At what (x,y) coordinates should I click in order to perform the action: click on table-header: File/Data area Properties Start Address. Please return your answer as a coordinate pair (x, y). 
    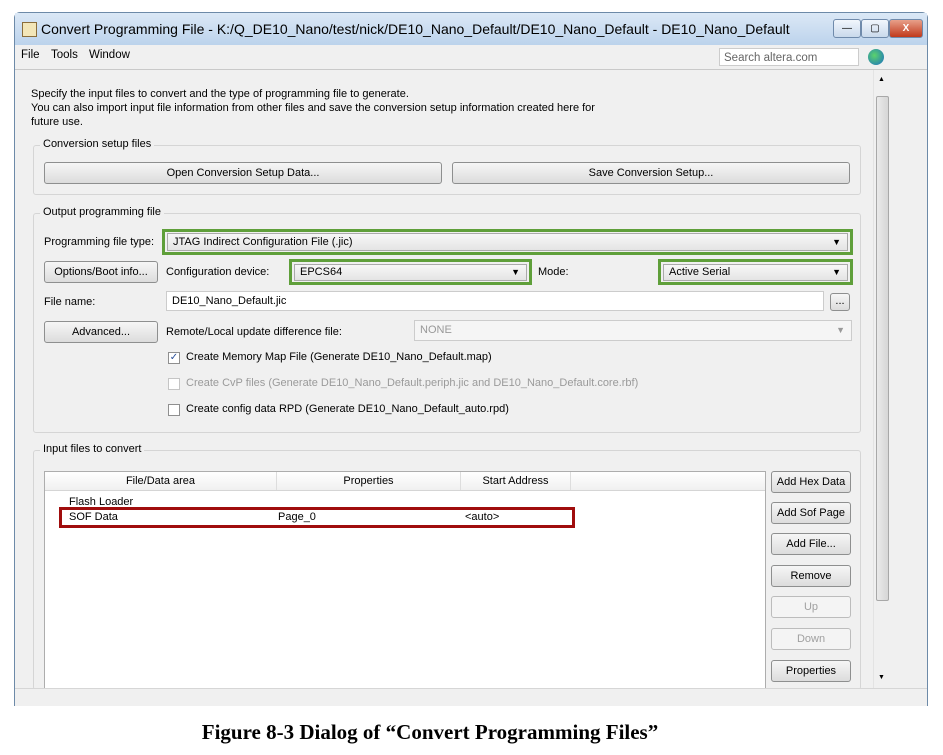
    Looking at the image, I should click on (405, 481).